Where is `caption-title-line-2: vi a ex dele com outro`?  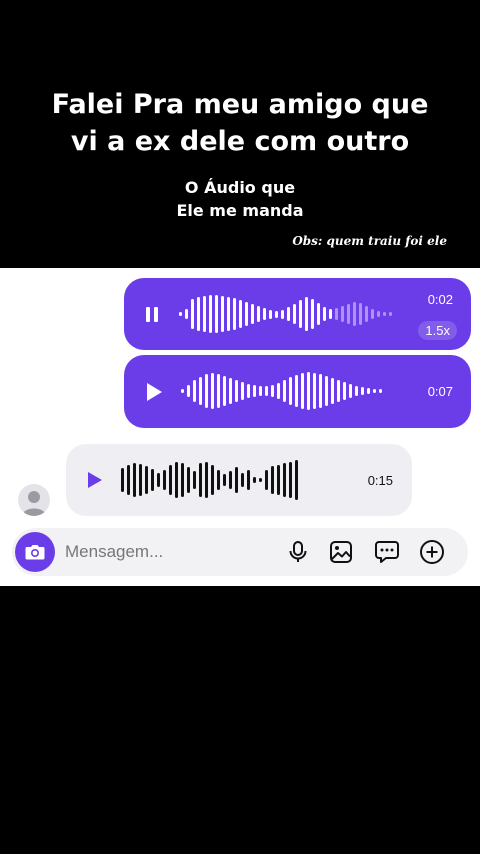
caption-title-line-2: vi a ex dele com outro is located at coordinates (240, 141).